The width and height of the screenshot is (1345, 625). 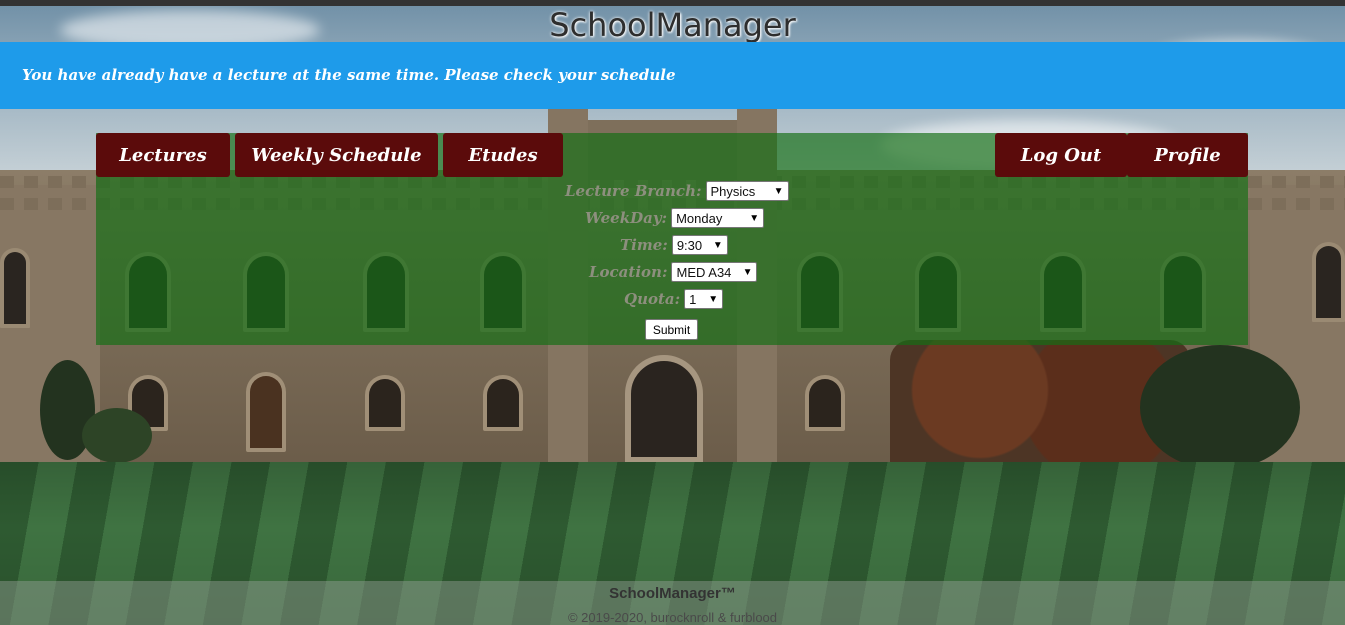 I want to click on location-label: Location:, so click(x=628, y=272).